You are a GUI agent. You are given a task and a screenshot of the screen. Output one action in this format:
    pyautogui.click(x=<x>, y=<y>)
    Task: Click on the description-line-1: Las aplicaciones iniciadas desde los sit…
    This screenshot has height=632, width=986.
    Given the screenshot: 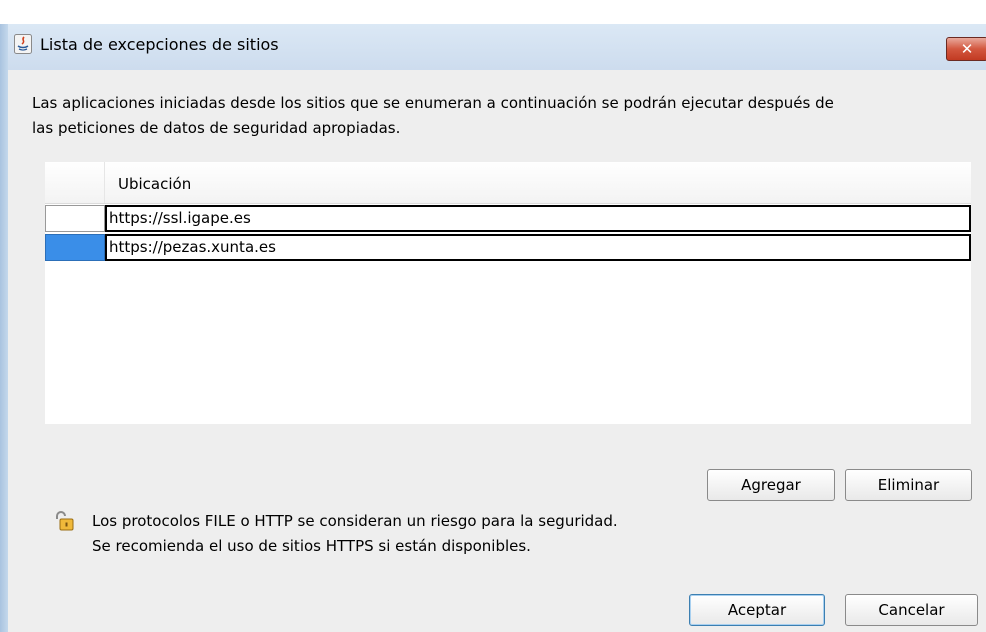 What is the action you would take?
    pyautogui.click(x=433, y=103)
    